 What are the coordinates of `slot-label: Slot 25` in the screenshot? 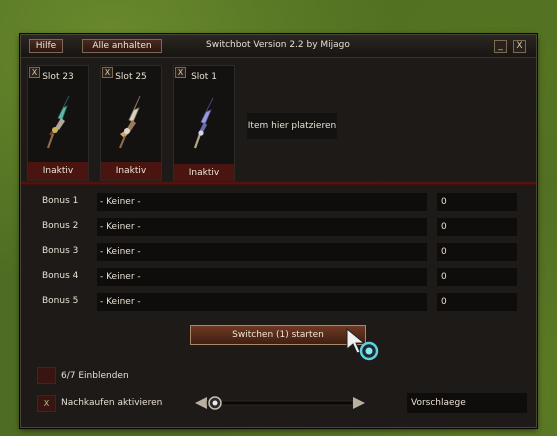 It's located at (131, 77).